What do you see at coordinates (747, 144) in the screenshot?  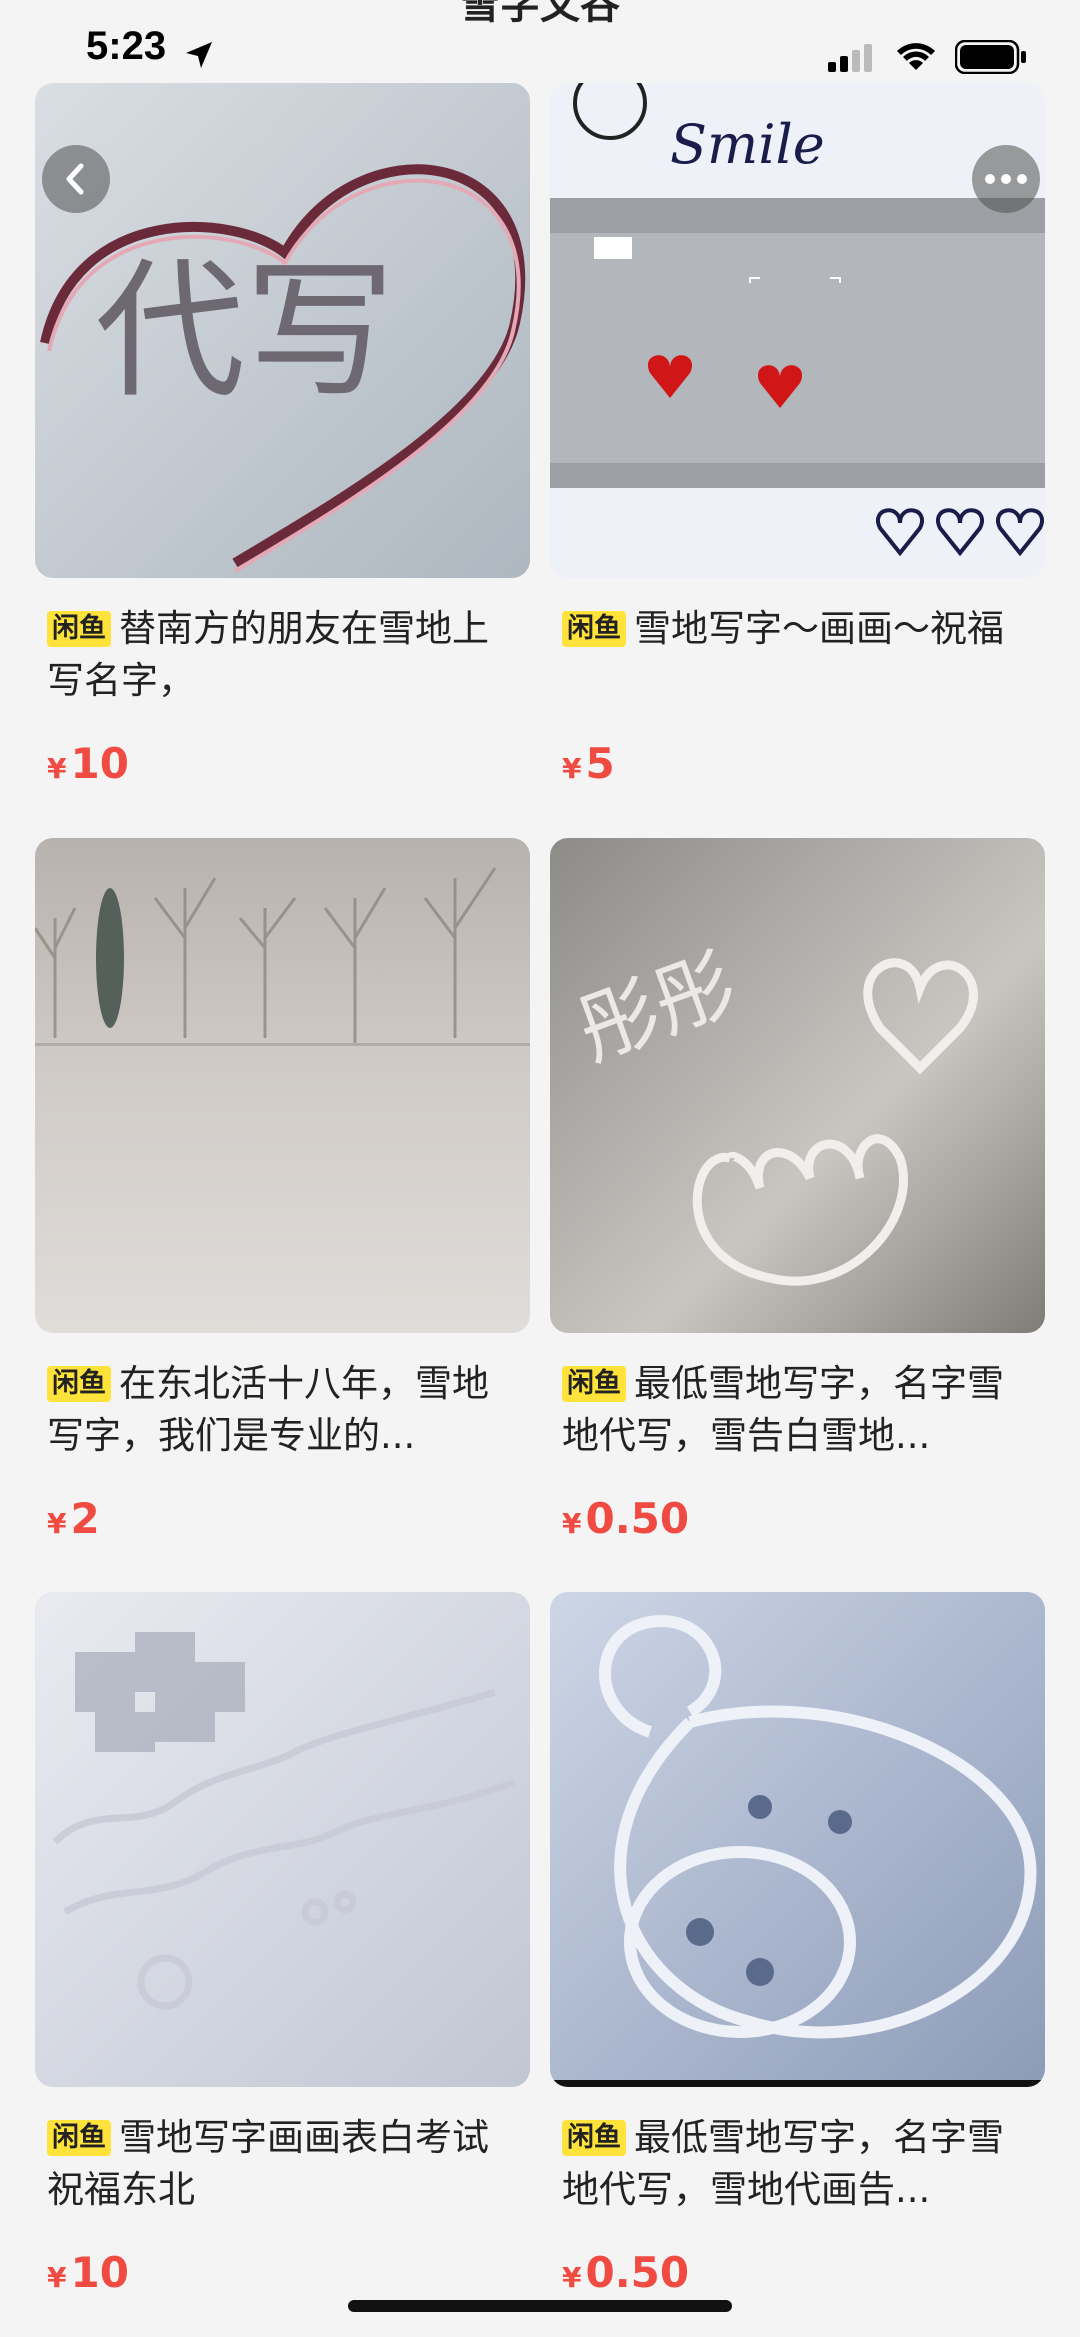 I see `image-text: Smile` at bounding box center [747, 144].